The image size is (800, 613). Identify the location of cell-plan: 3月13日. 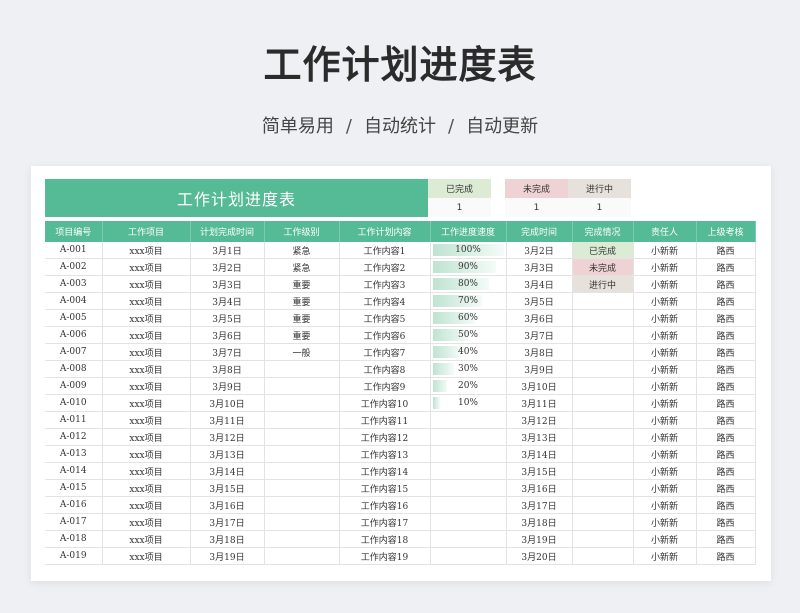
(227, 454).